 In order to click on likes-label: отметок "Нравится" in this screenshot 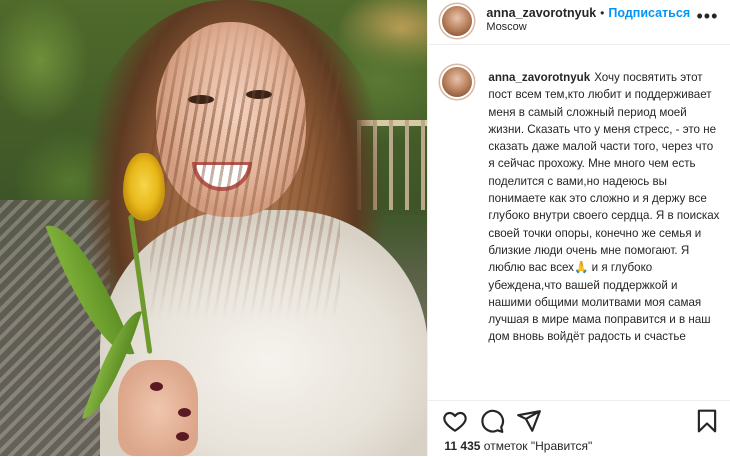, I will do `click(538, 446)`.